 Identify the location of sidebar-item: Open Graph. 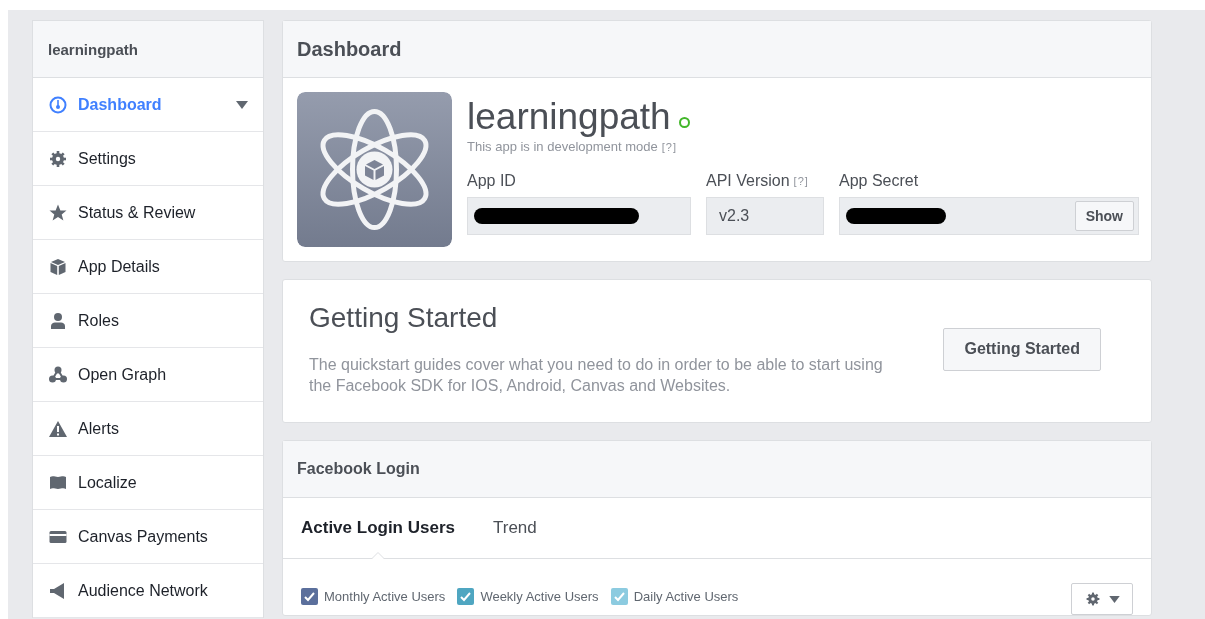
(148, 375).